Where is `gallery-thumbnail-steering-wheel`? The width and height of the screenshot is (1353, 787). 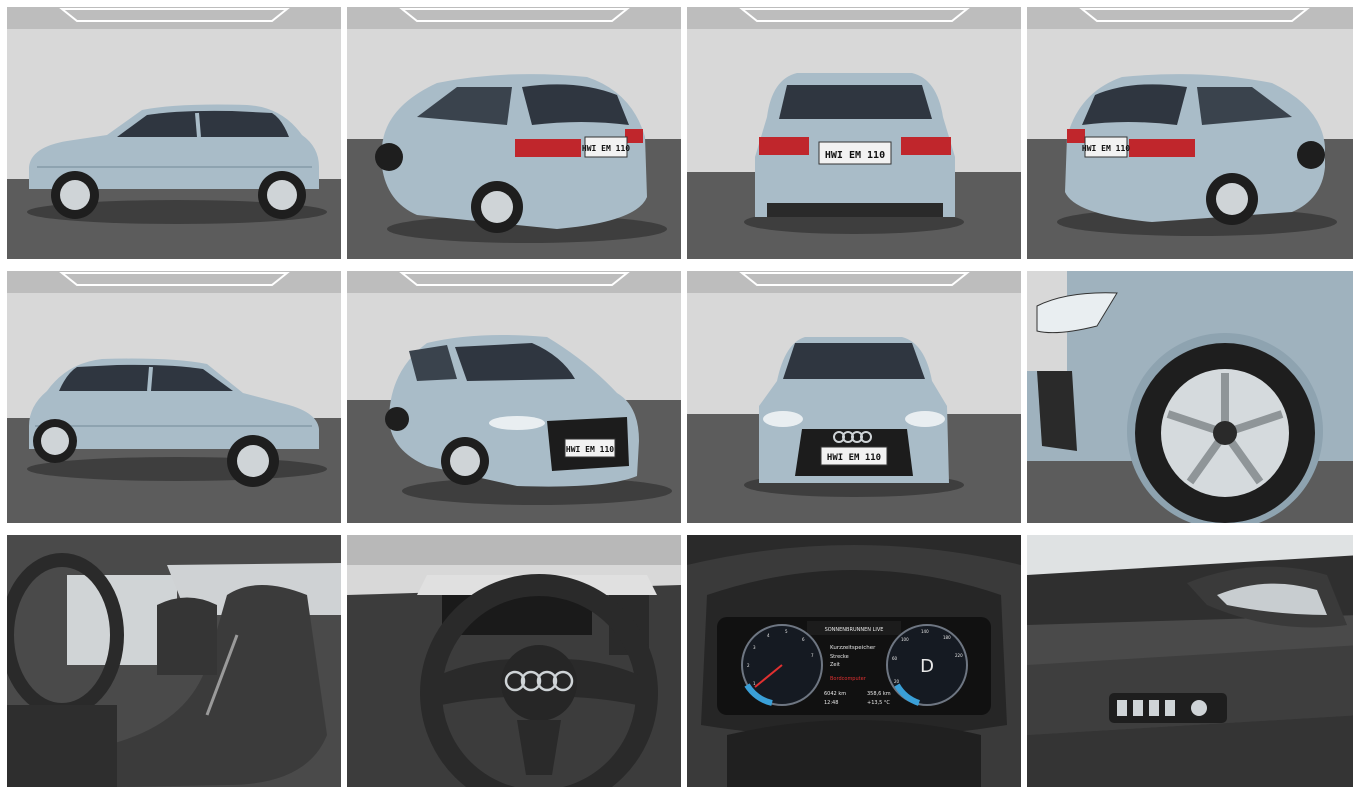
gallery-thumbnail-steering-wheel is located at coordinates (514, 661).